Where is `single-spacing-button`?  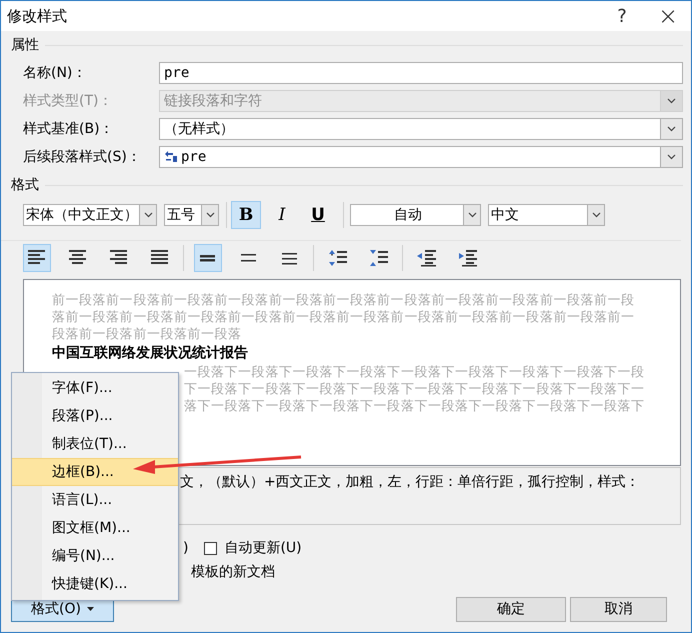 single-spacing-button is located at coordinates (208, 258).